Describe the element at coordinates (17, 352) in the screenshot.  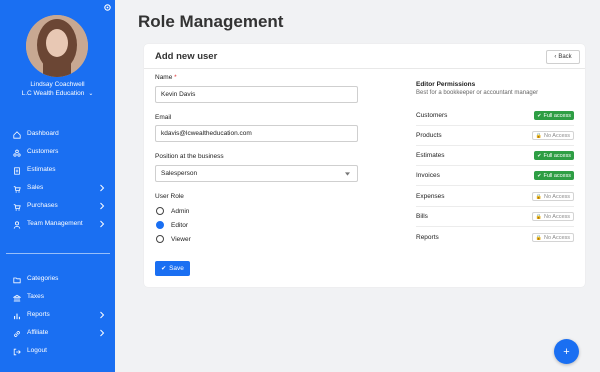
I see `logout-icon` at that location.